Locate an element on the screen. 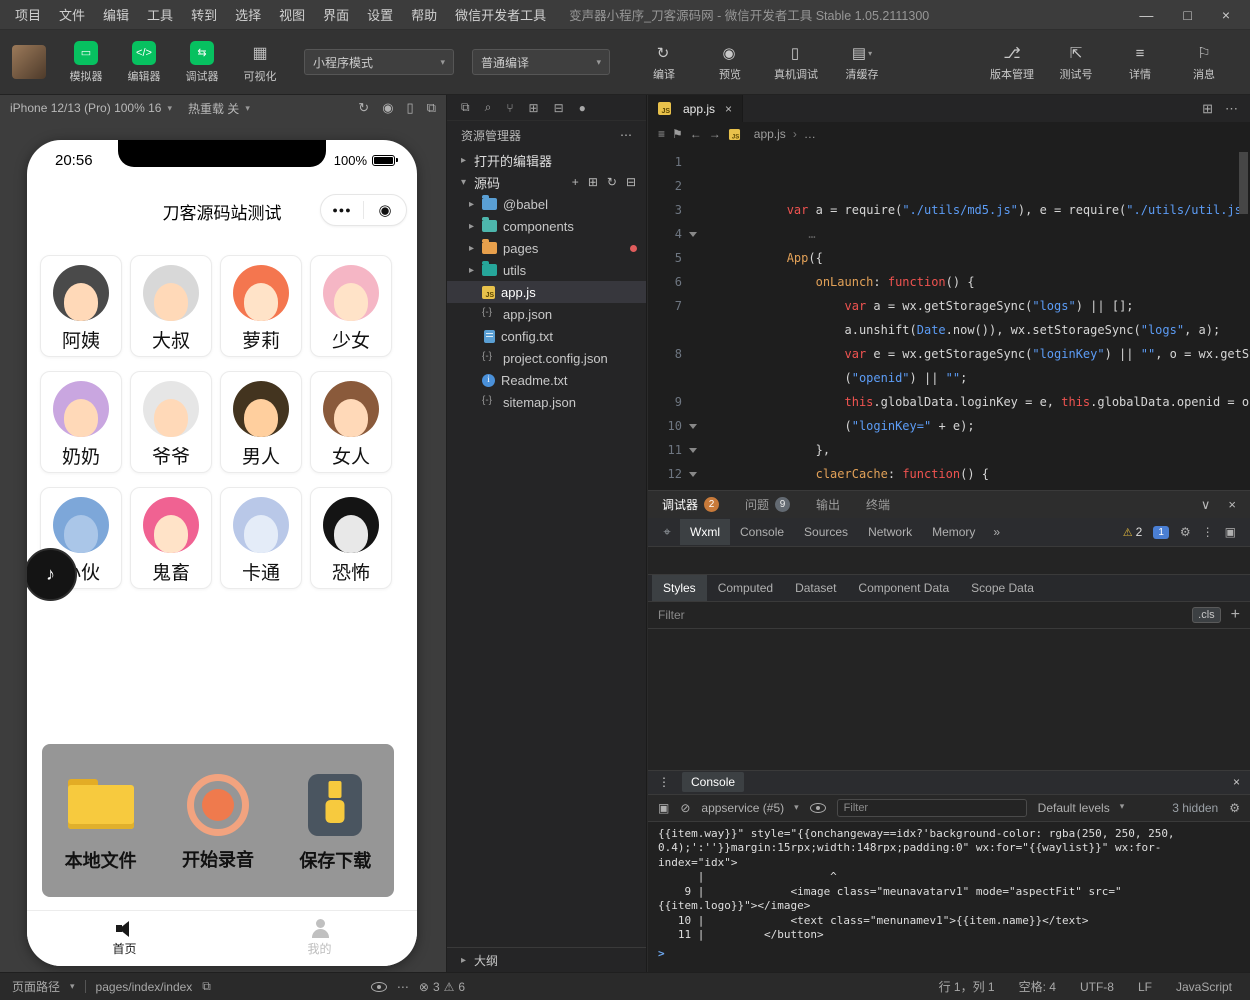  statusbar-more-icon: ⋯ is located at coordinates (403, 987).